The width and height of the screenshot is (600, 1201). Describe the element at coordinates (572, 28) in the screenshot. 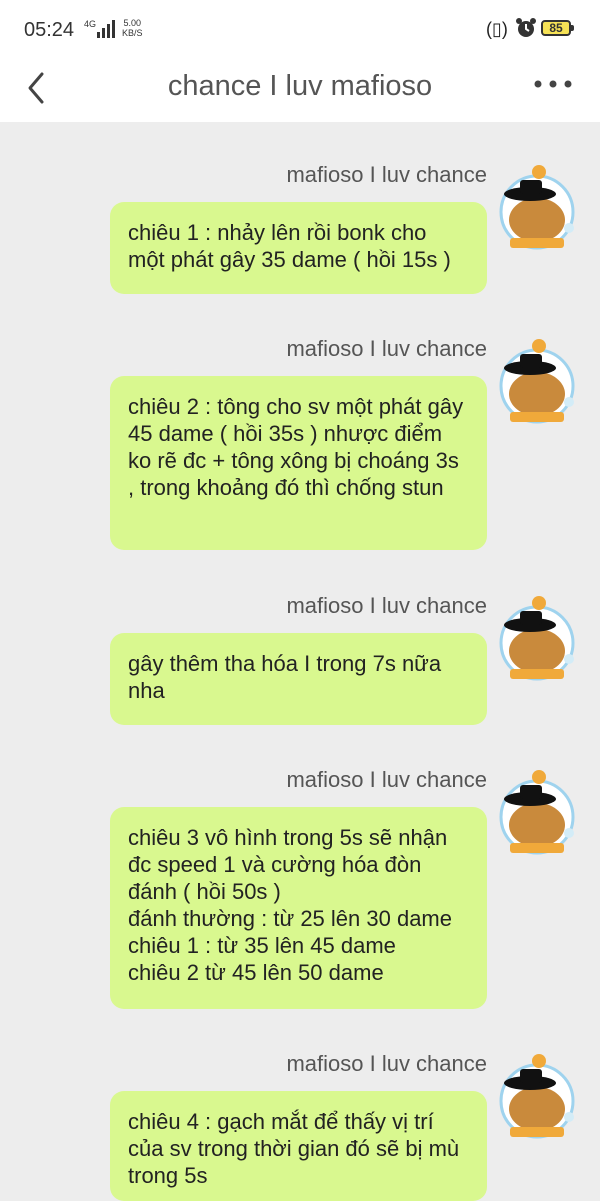

I see `battery-tip` at that location.